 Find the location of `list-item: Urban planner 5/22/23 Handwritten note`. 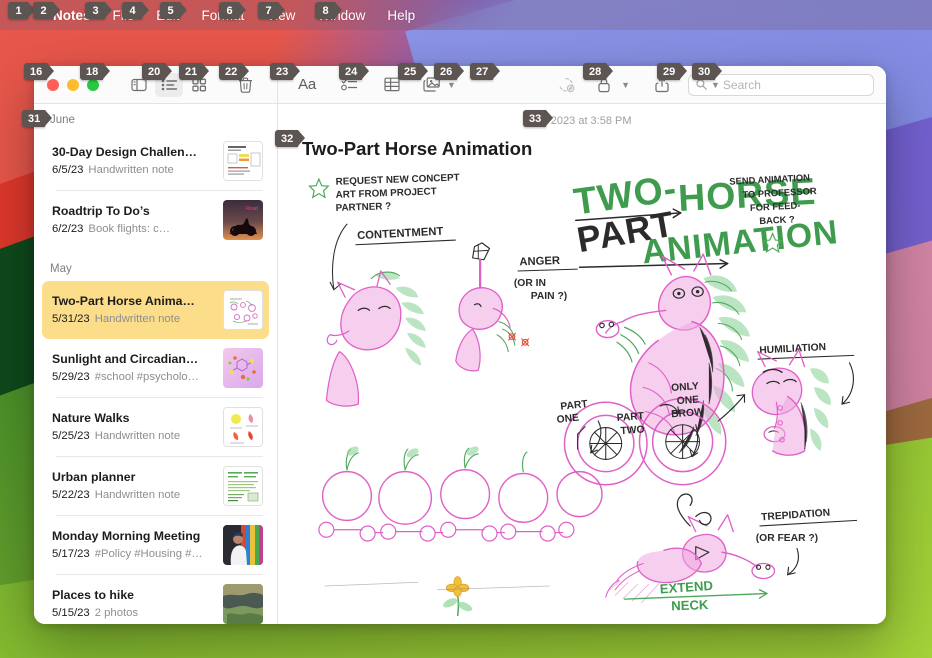

list-item: Urban planner 5/22/23 Handwritten note is located at coordinates (155, 486).